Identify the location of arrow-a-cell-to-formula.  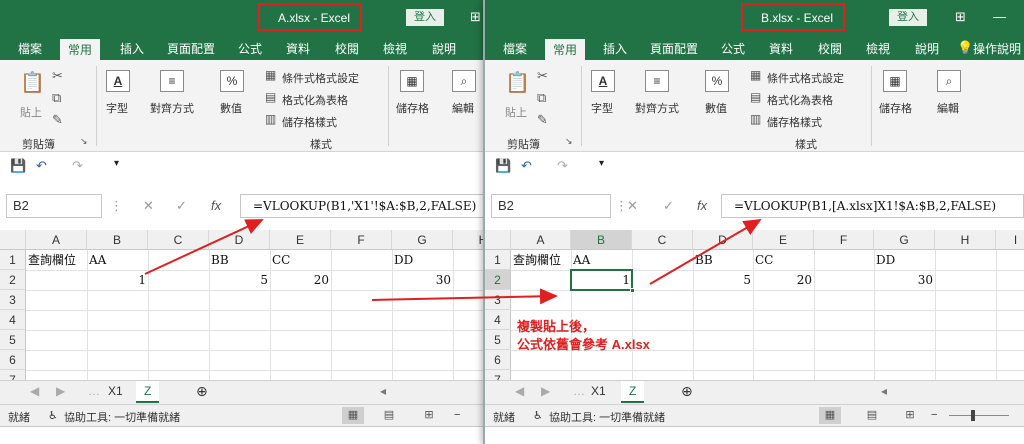
(204, 247).